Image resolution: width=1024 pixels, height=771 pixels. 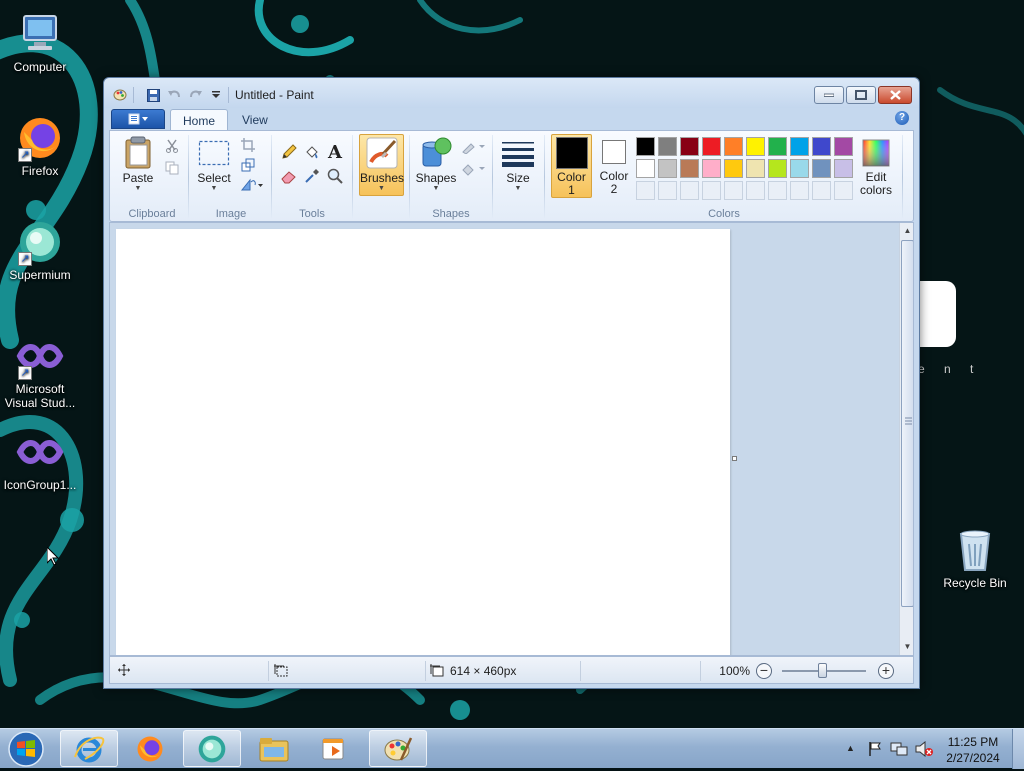 I want to click on color1-number: 1, so click(x=571, y=190).